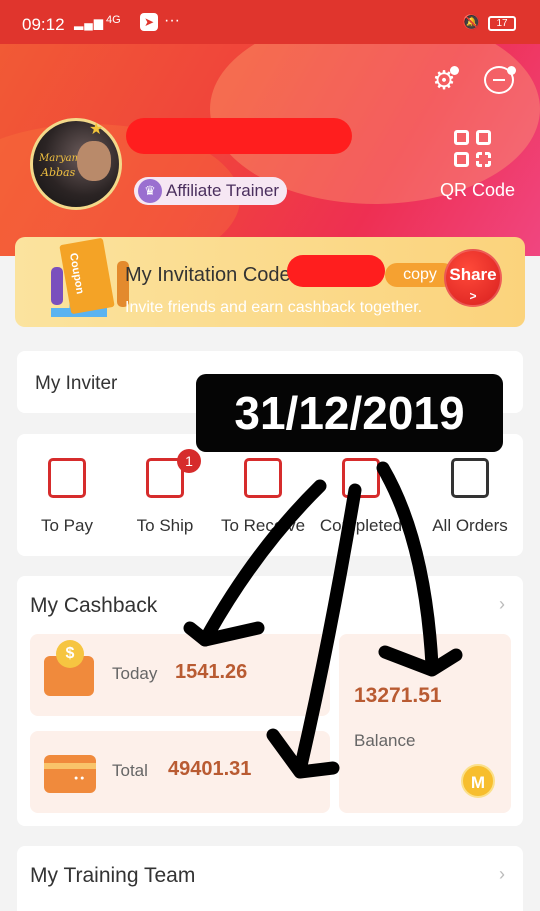 The width and height of the screenshot is (540, 911). I want to click on status-bar: 09:12 ▂▄▆ 4G ➤ ··· 🔕 17, so click(270, 22).